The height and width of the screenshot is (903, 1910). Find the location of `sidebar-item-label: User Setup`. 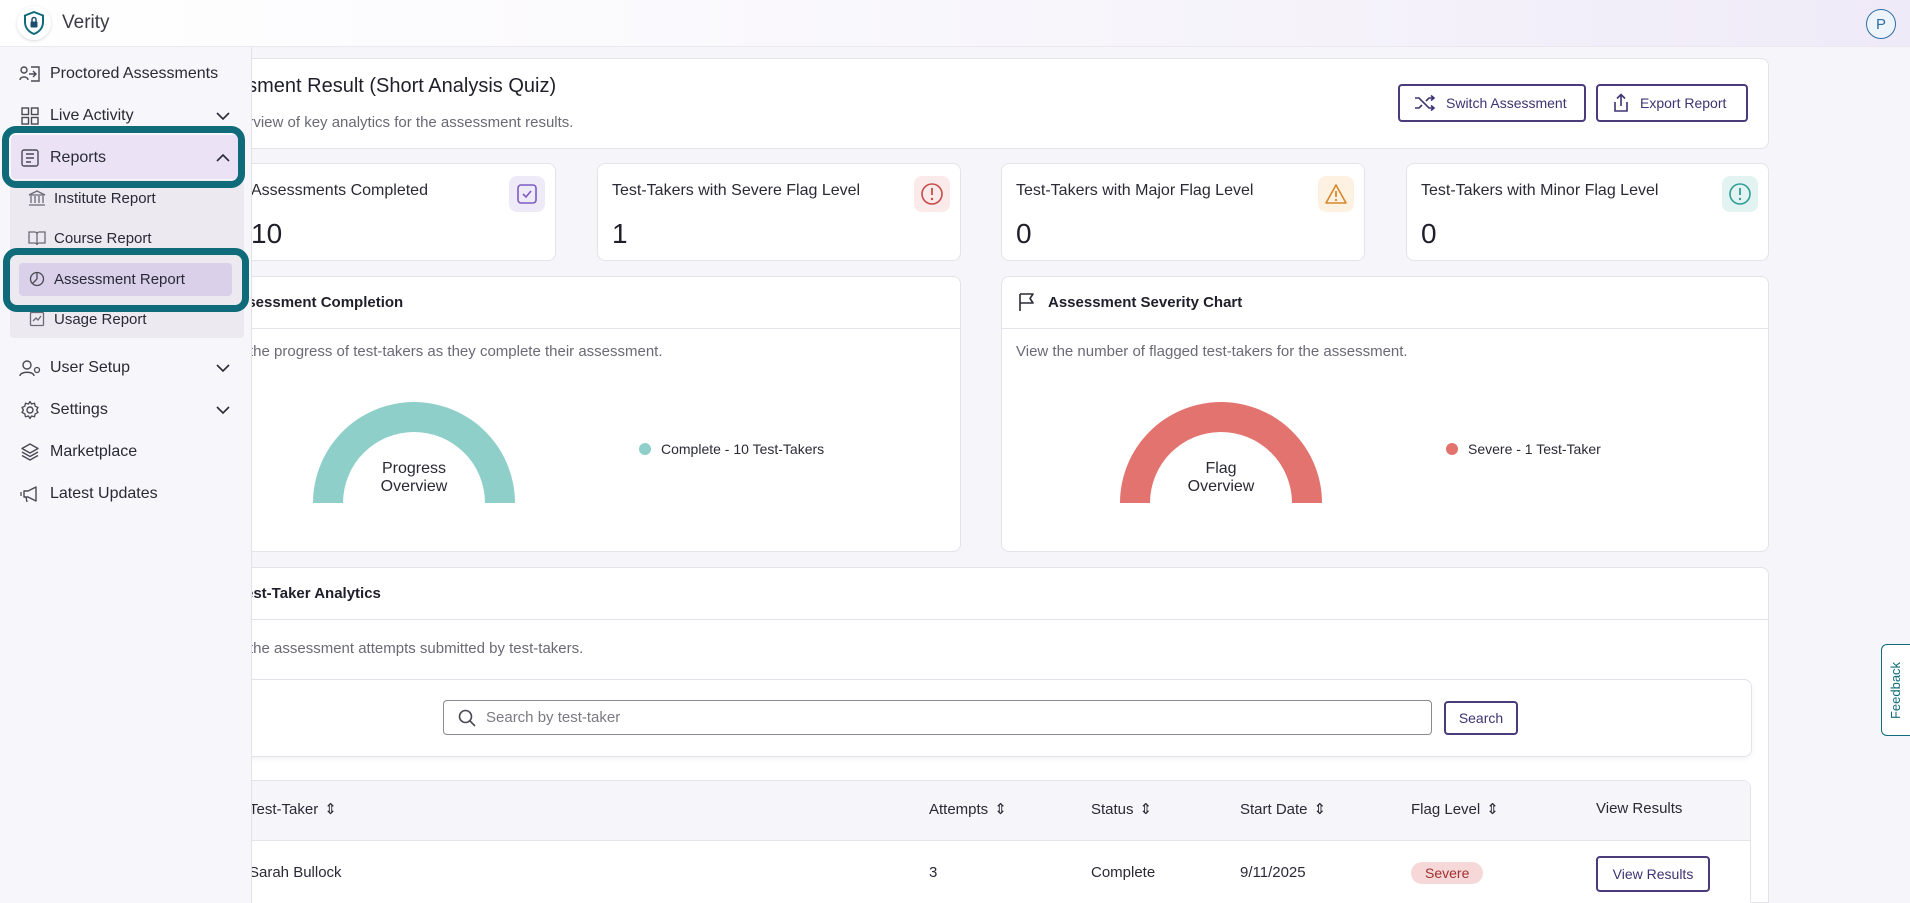

sidebar-item-label: User Setup is located at coordinates (90, 367).